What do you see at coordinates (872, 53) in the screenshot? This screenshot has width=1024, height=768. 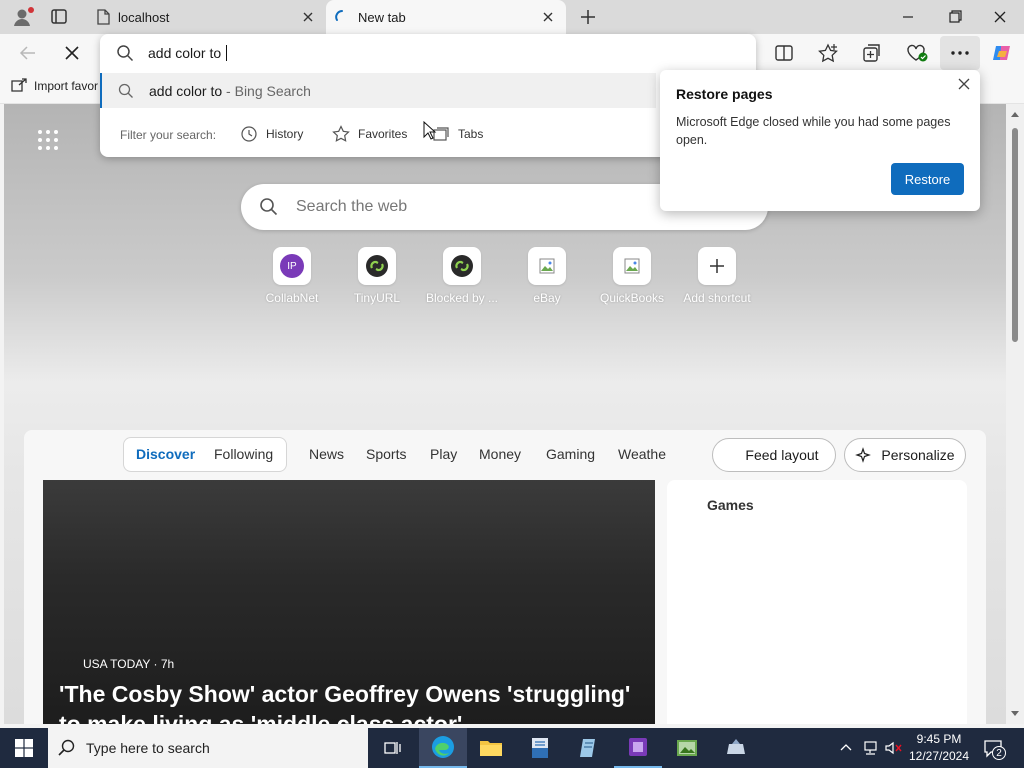 I see `collections-icon` at bounding box center [872, 53].